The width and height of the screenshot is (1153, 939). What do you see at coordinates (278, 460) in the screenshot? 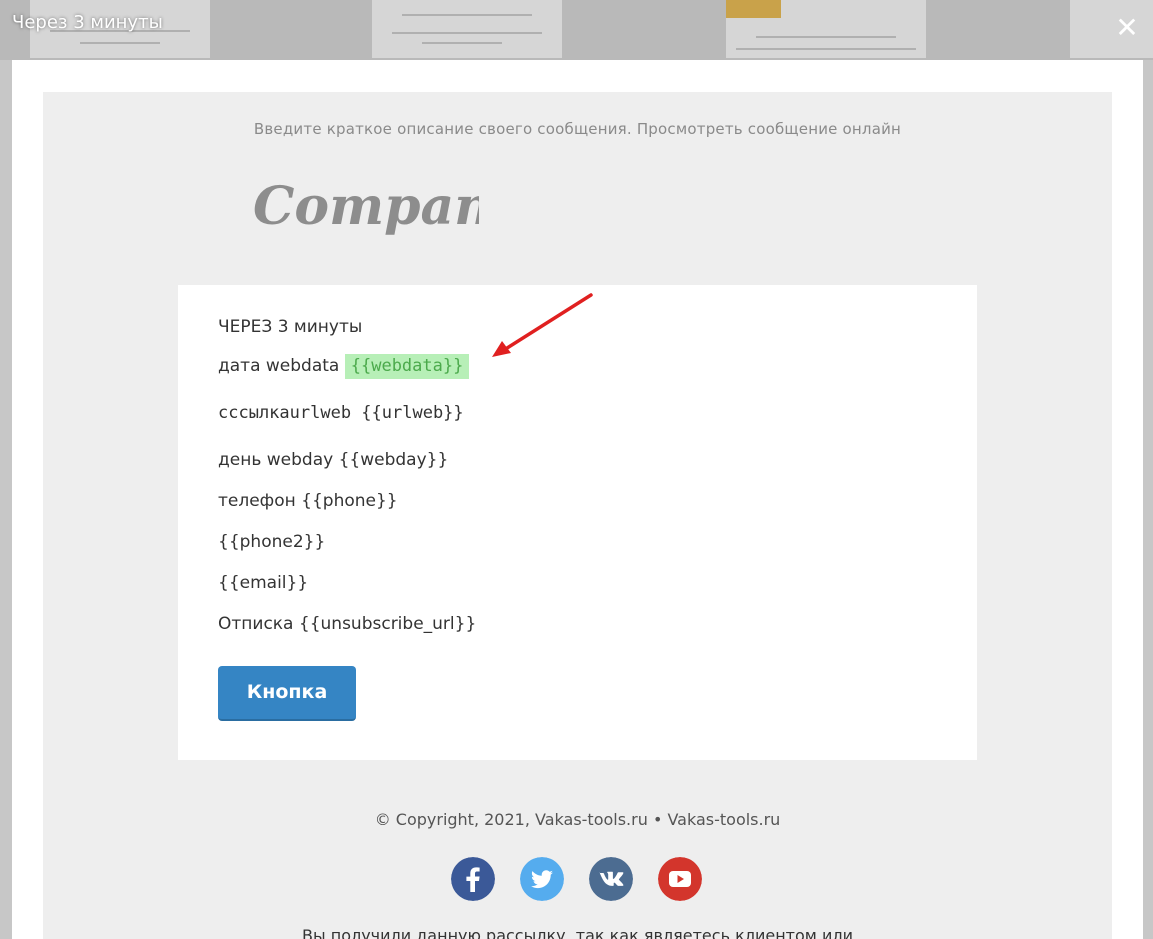
I see `line-label: день webday` at bounding box center [278, 460].